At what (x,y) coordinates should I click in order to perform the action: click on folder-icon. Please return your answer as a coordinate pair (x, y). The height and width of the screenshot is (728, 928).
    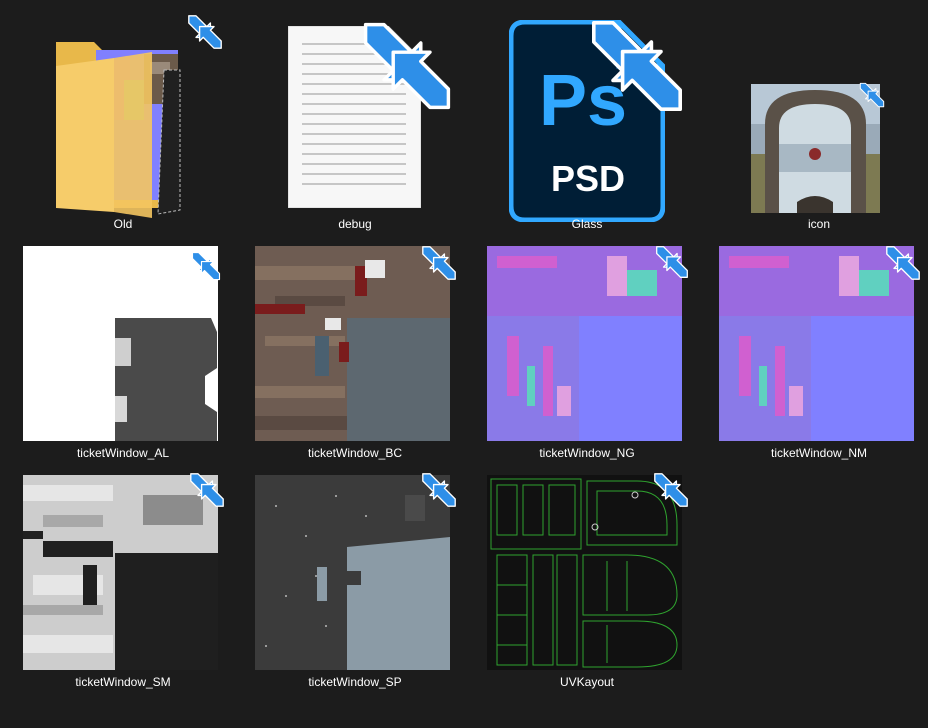
    Looking at the image, I should click on (124, 125).